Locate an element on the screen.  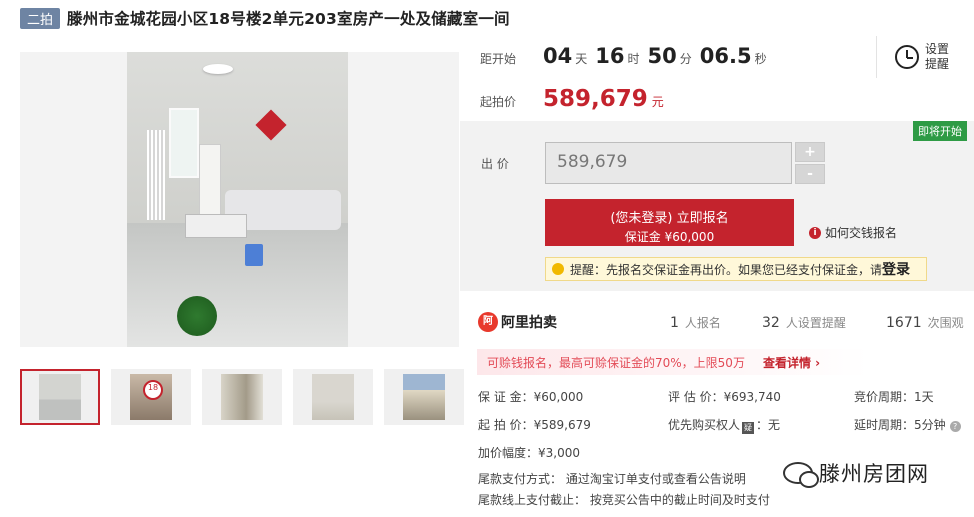
deposit: 保 证 金：¥60,000 is located at coordinates (531, 397).